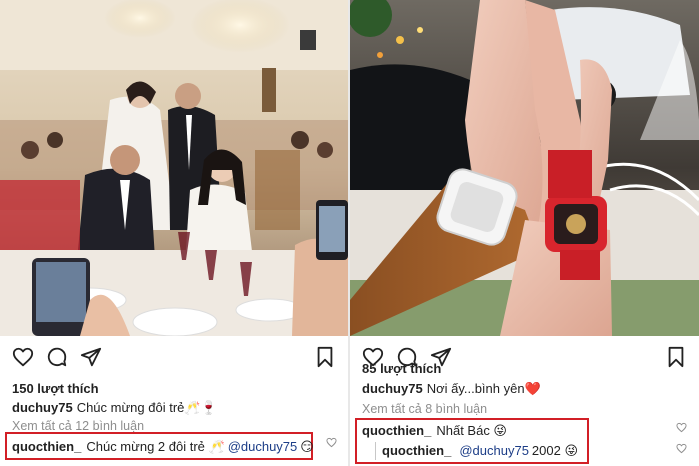 The width and height of the screenshot is (699, 466). I want to click on reply-username: quocthien_, so click(416, 450).